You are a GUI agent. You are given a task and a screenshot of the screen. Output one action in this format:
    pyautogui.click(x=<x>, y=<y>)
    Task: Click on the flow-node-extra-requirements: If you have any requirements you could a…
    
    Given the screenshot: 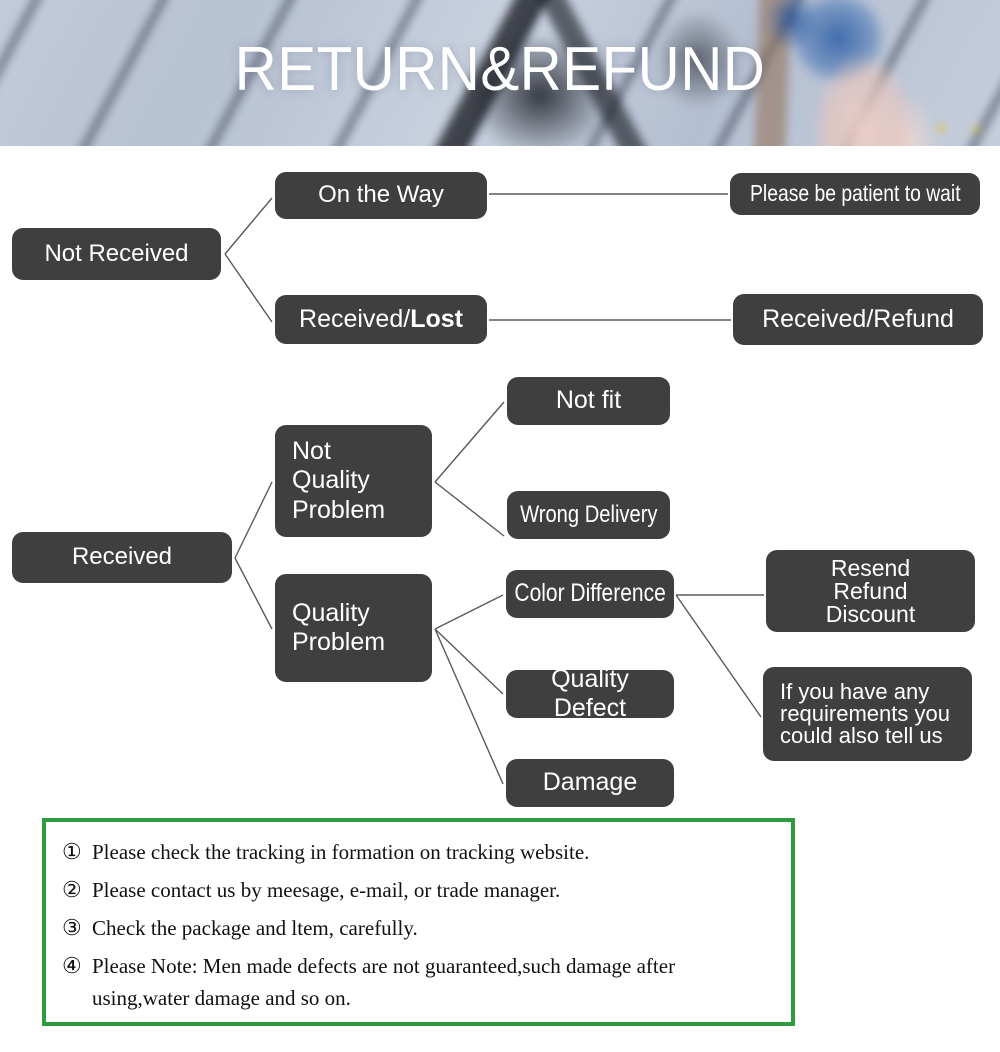 What is the action you would take?
    pyautogui.click(x=867, y=714)
    